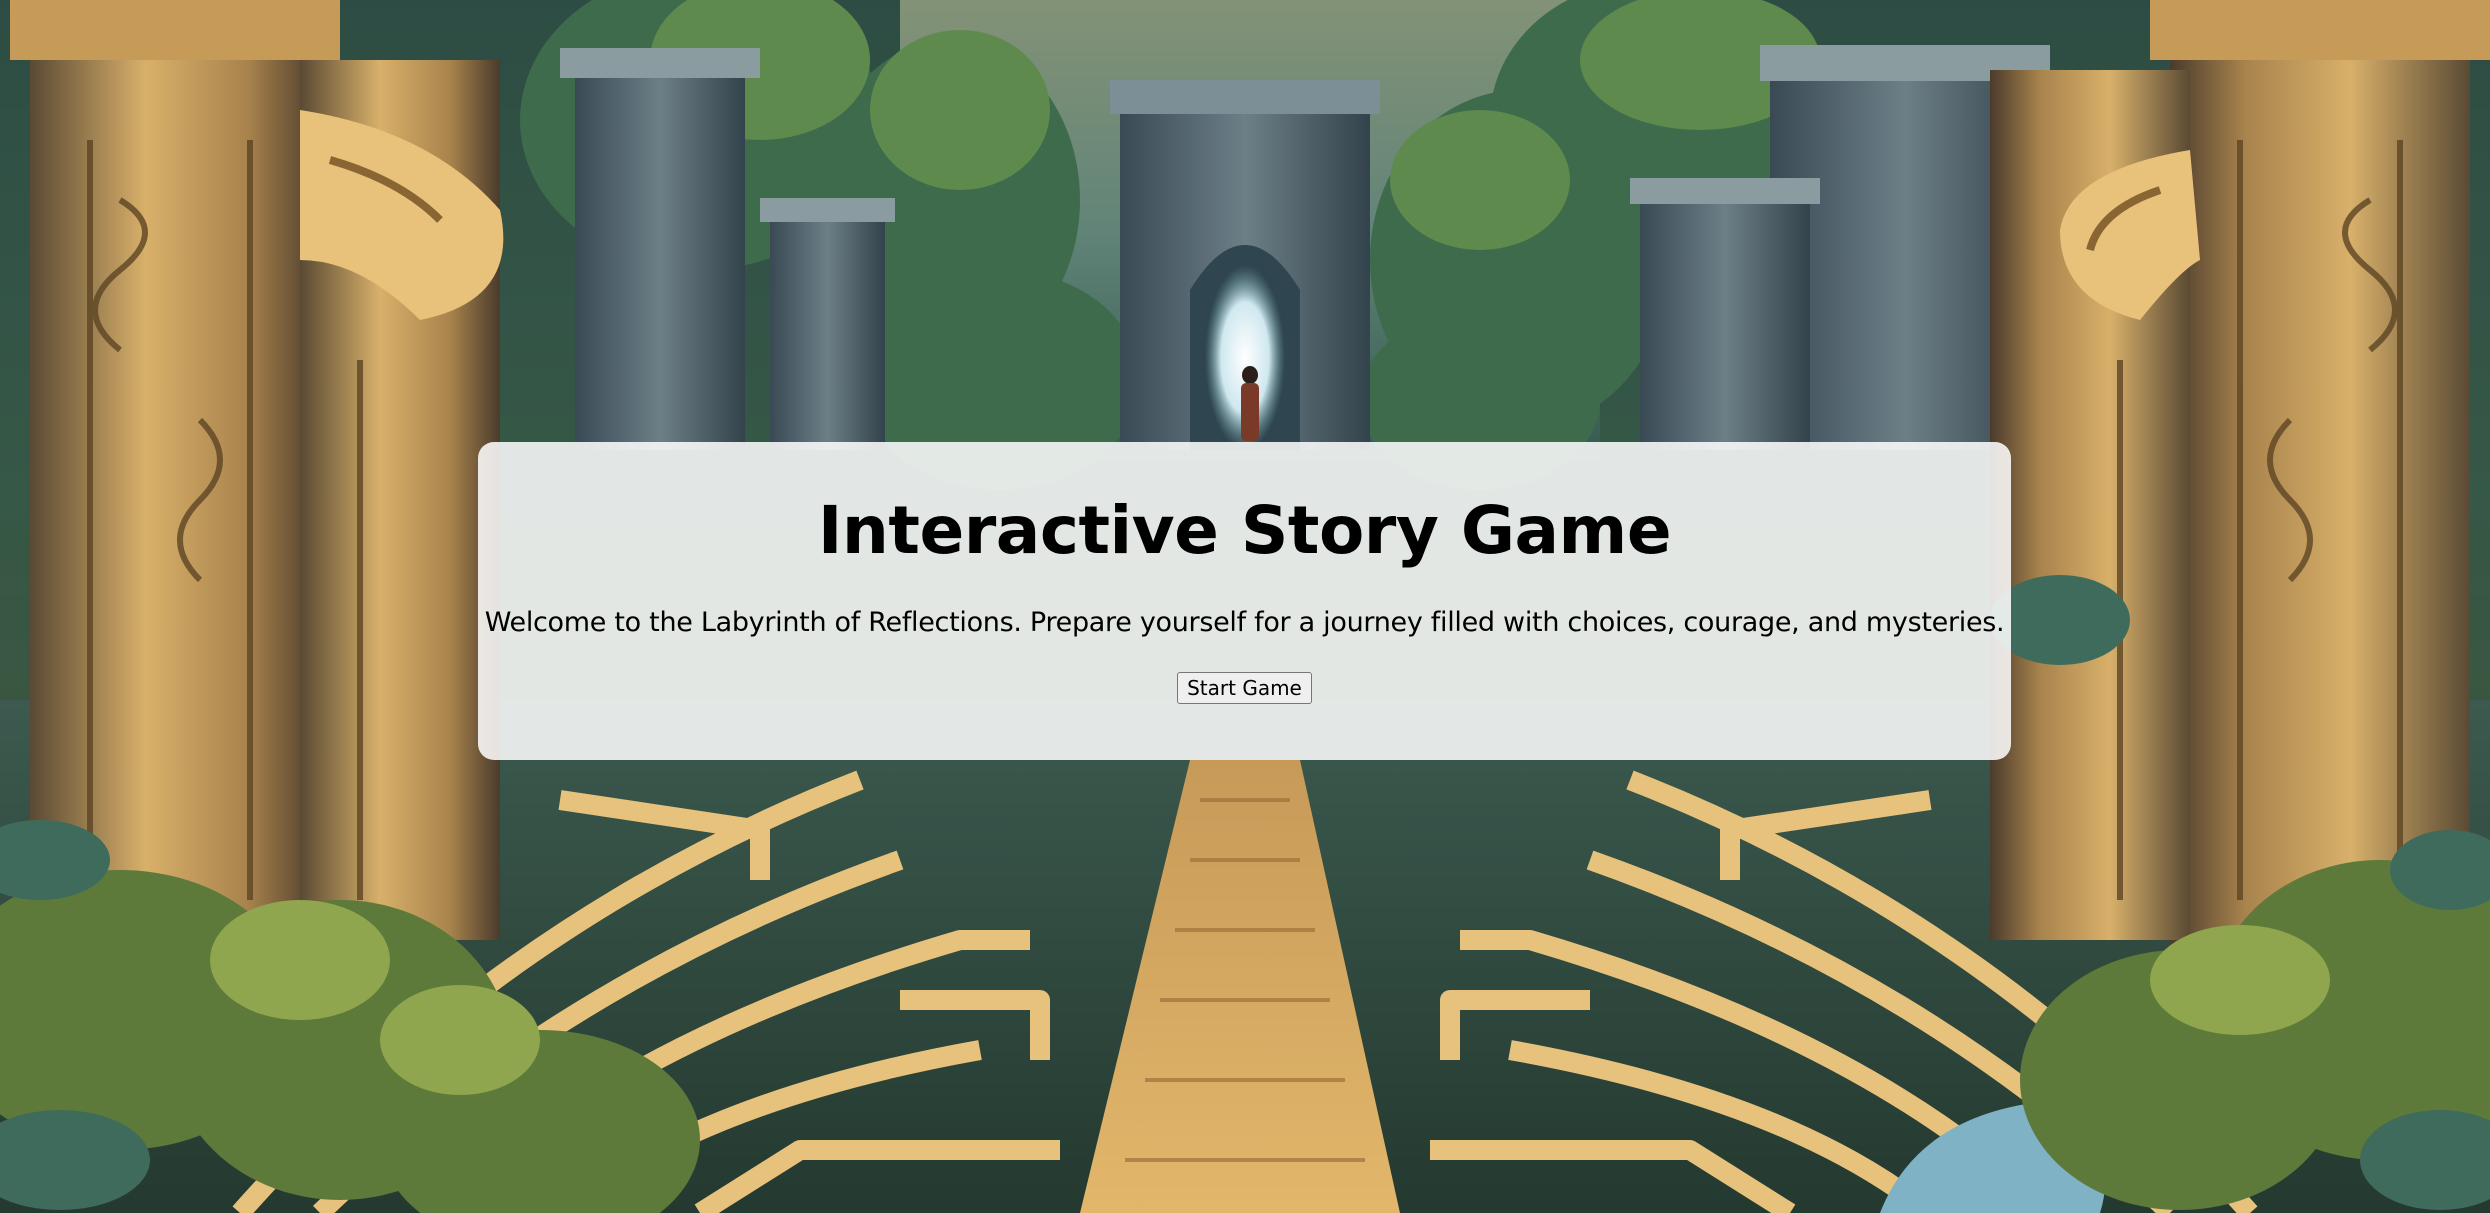 Image resolution: width=2490 pixels, height=1213 pixels. Describe the element at coordinates (1244, 687) in the screenshot. I see `start-game-button: Start Game` at that location.